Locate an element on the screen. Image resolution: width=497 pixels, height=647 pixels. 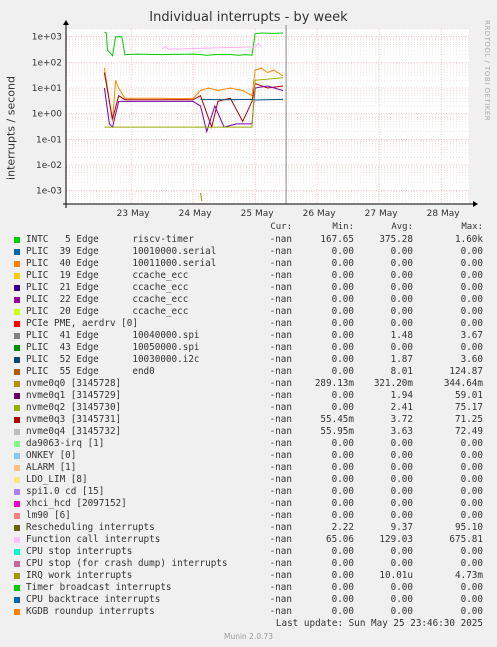
legend-row: PLIC 19 Edge ccache_ecc -nan 0.00 0.00 0.00 is located at coordinates (248, 276).